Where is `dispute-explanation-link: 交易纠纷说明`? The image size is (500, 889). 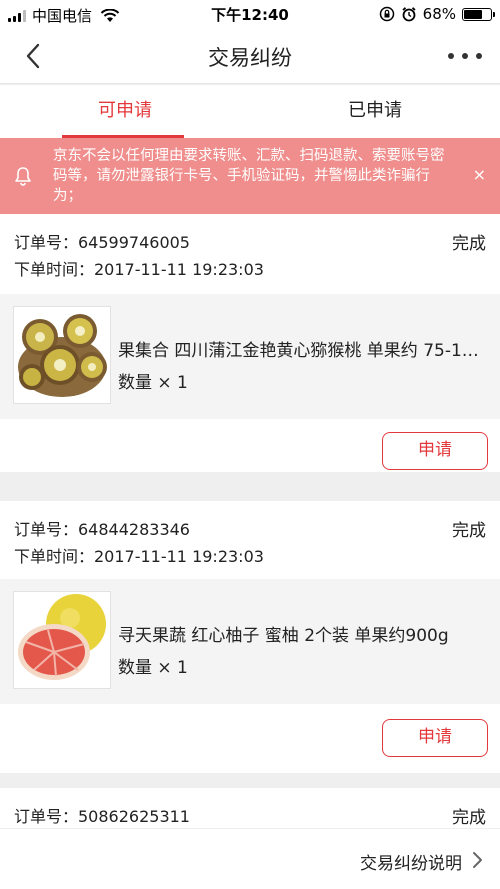
dispute-explanation-link: 交易纠纷说明 is located at coordinates (411, 861).